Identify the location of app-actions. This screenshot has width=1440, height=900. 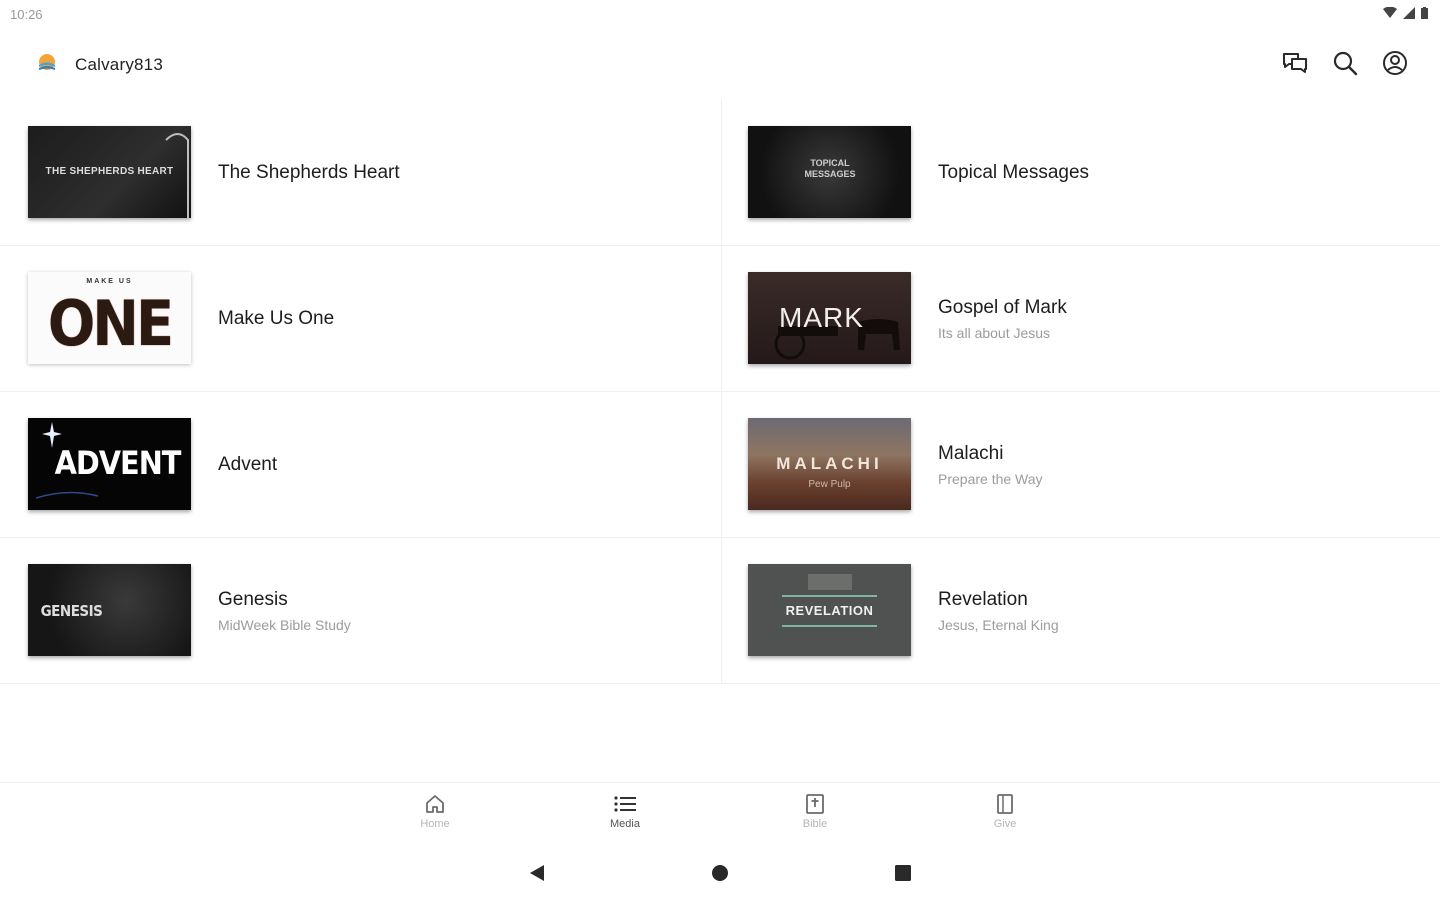
(1345, 63).